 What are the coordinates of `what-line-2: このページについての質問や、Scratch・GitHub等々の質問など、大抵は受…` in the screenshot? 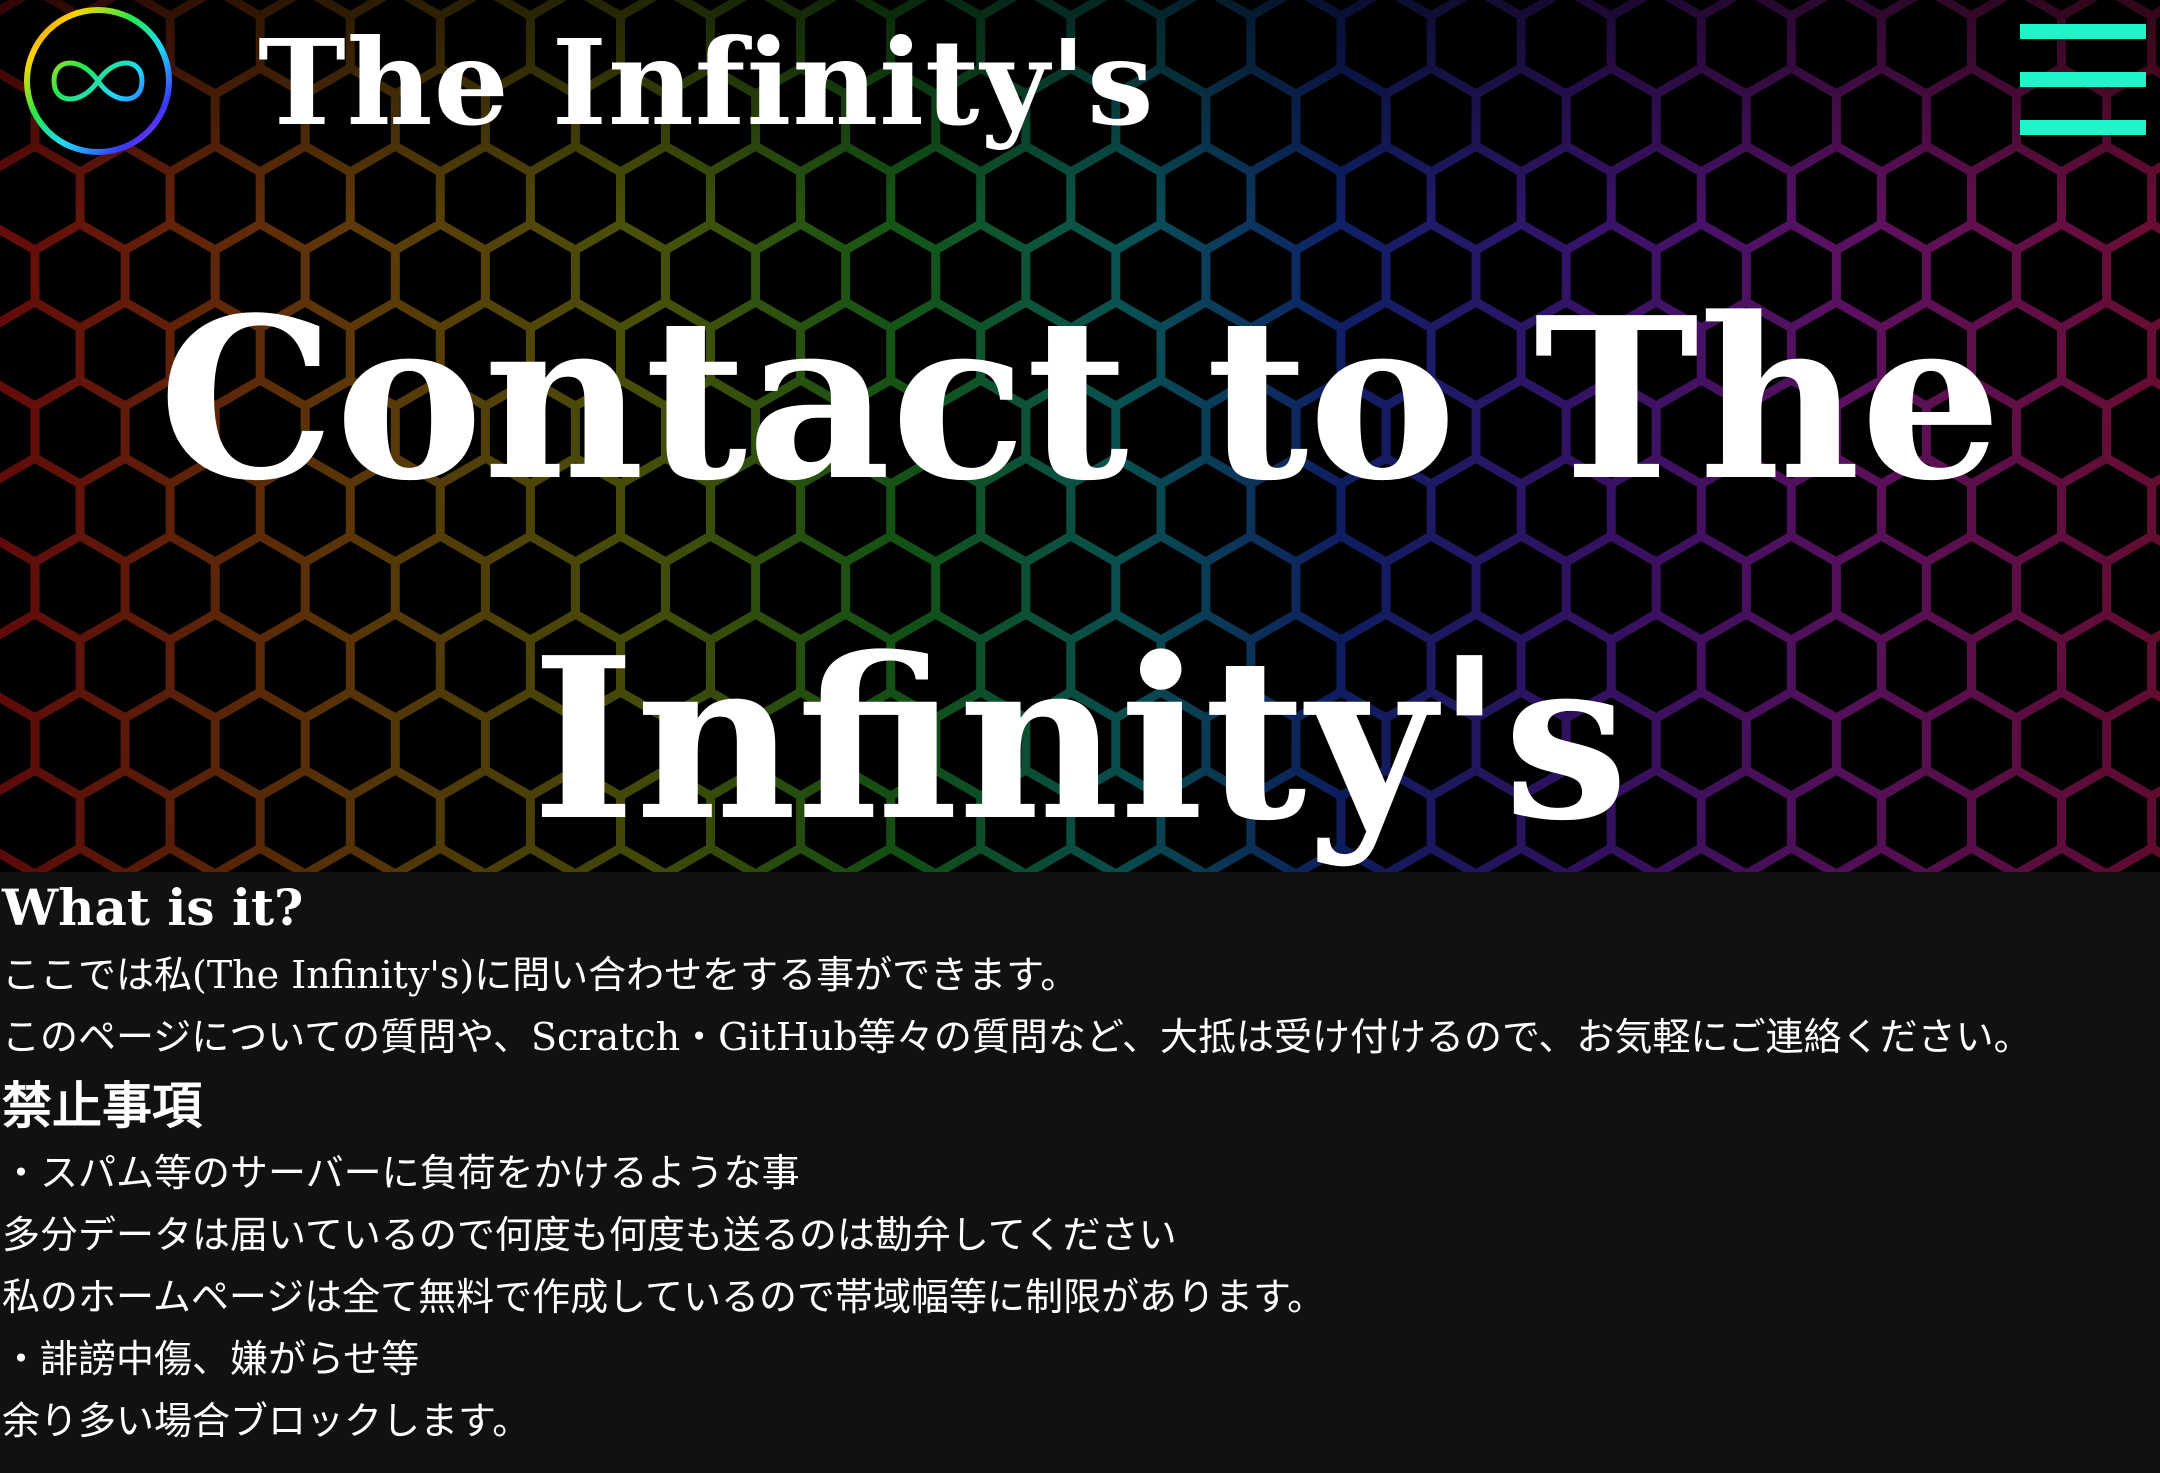 It's located at (1017, 1037).